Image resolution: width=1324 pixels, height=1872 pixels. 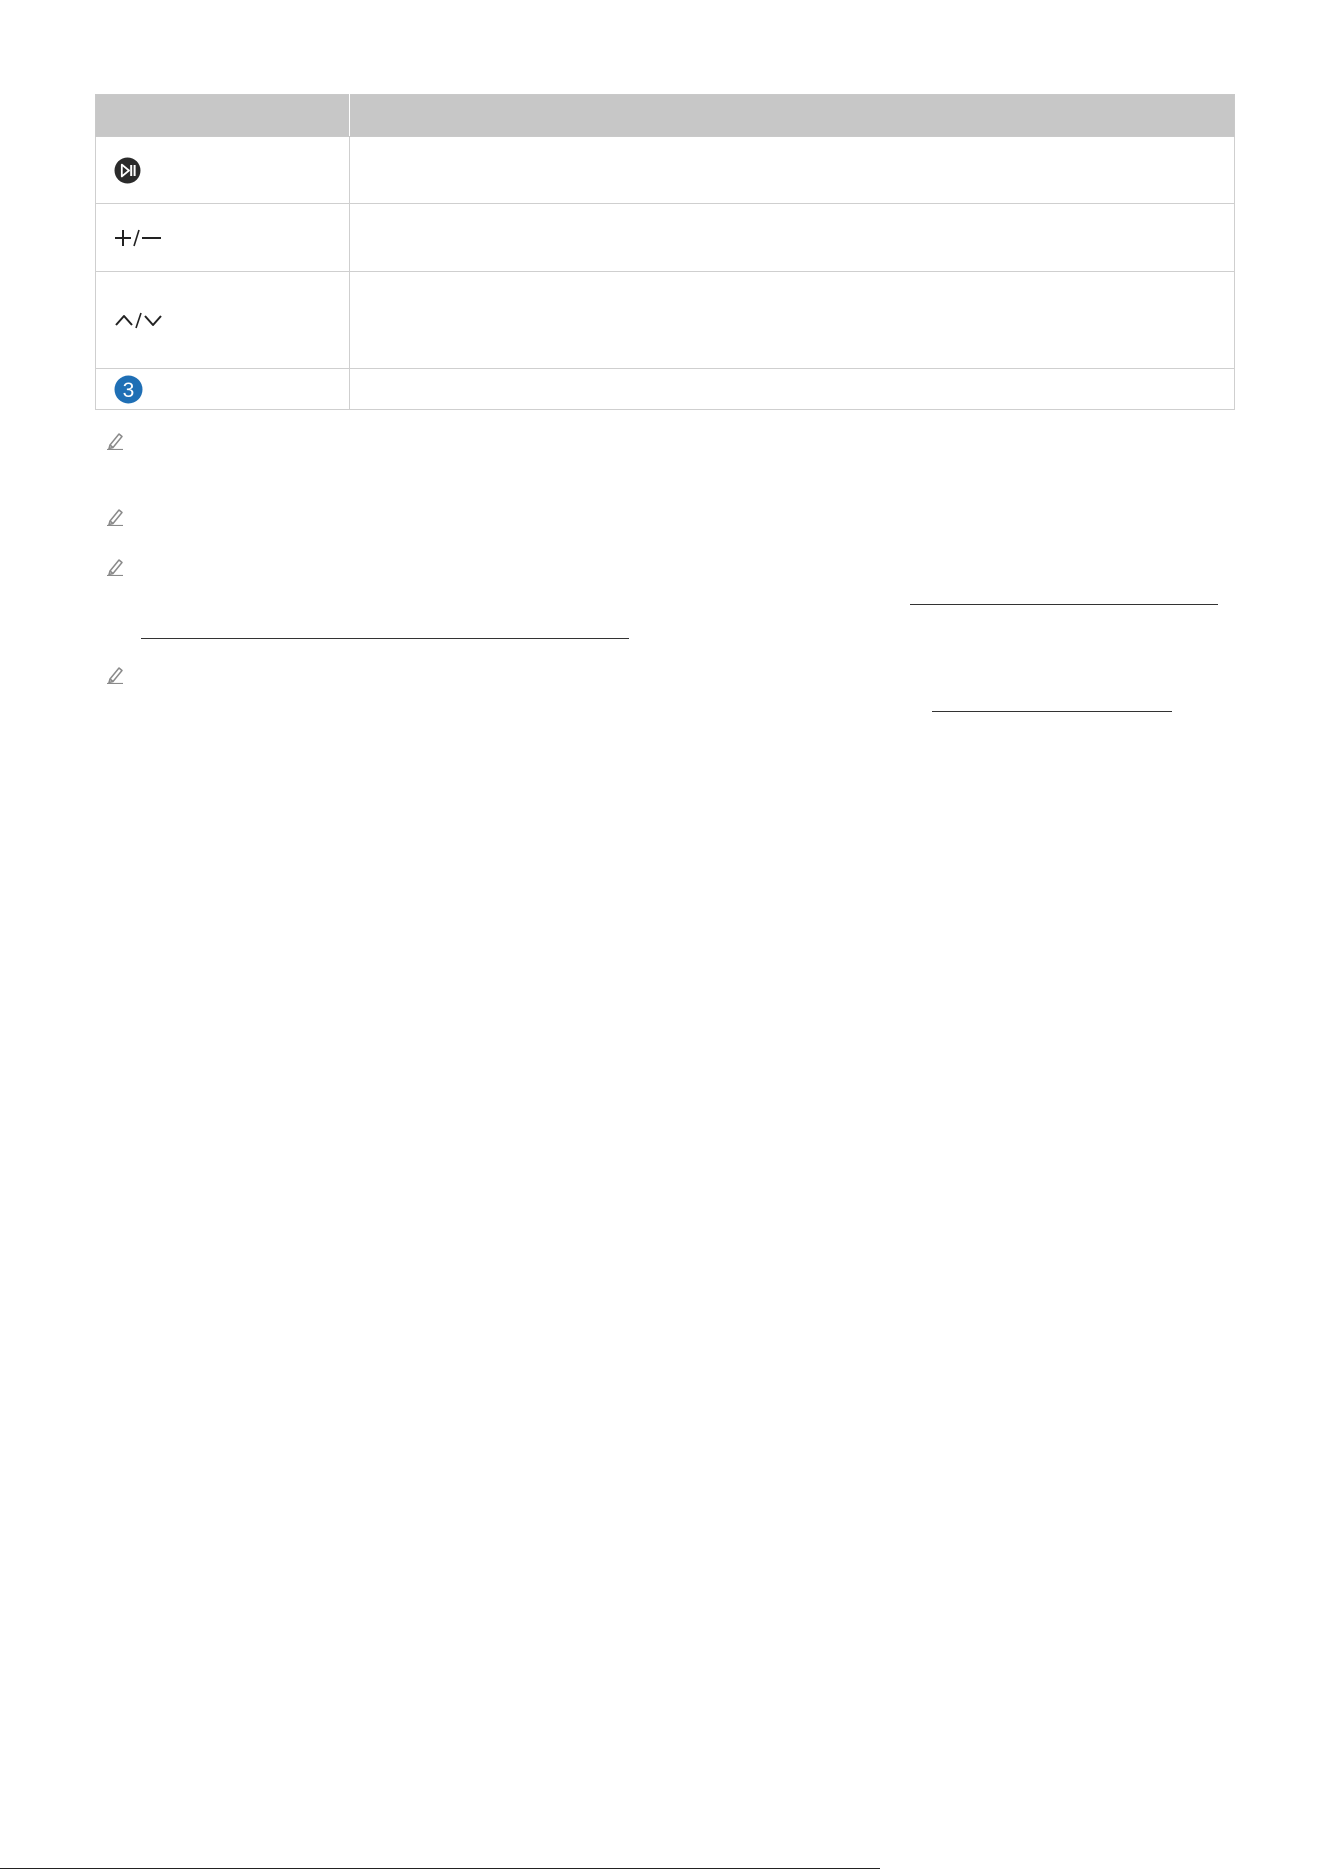 I want to click on play-pause-icon, so click(x=127, y=170).